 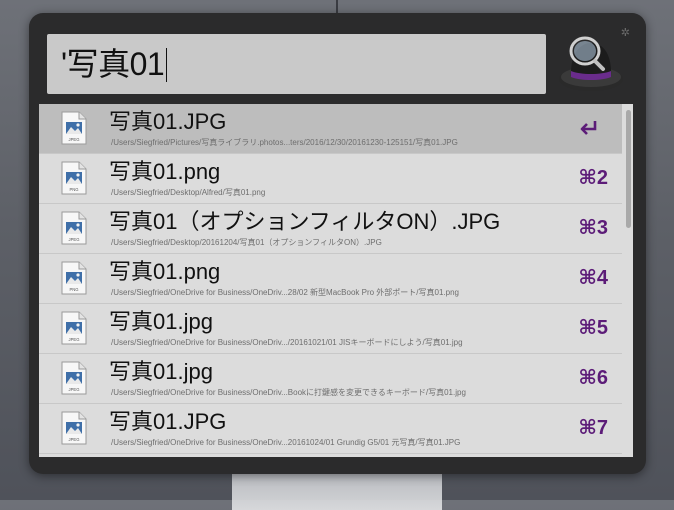 I want to click on result-title: 写真01（オプションフィルタON）.JPG, so click(x=305, y=221).